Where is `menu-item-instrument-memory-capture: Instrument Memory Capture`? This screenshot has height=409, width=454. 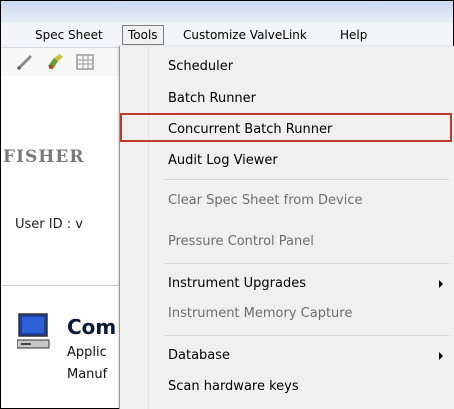
menu-item-instrument-memory-capture: Instrument Memory Capture is located at coordinates (260, 313).